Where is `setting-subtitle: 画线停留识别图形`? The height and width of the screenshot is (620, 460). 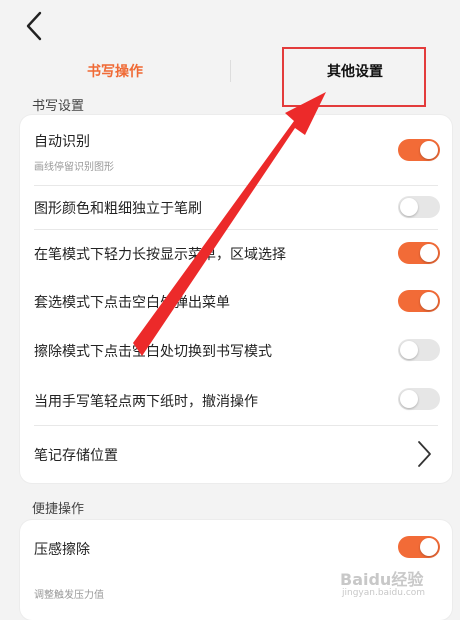 setting-subtitle: 画线停留识别图形 is located at coordinates (74, 167).